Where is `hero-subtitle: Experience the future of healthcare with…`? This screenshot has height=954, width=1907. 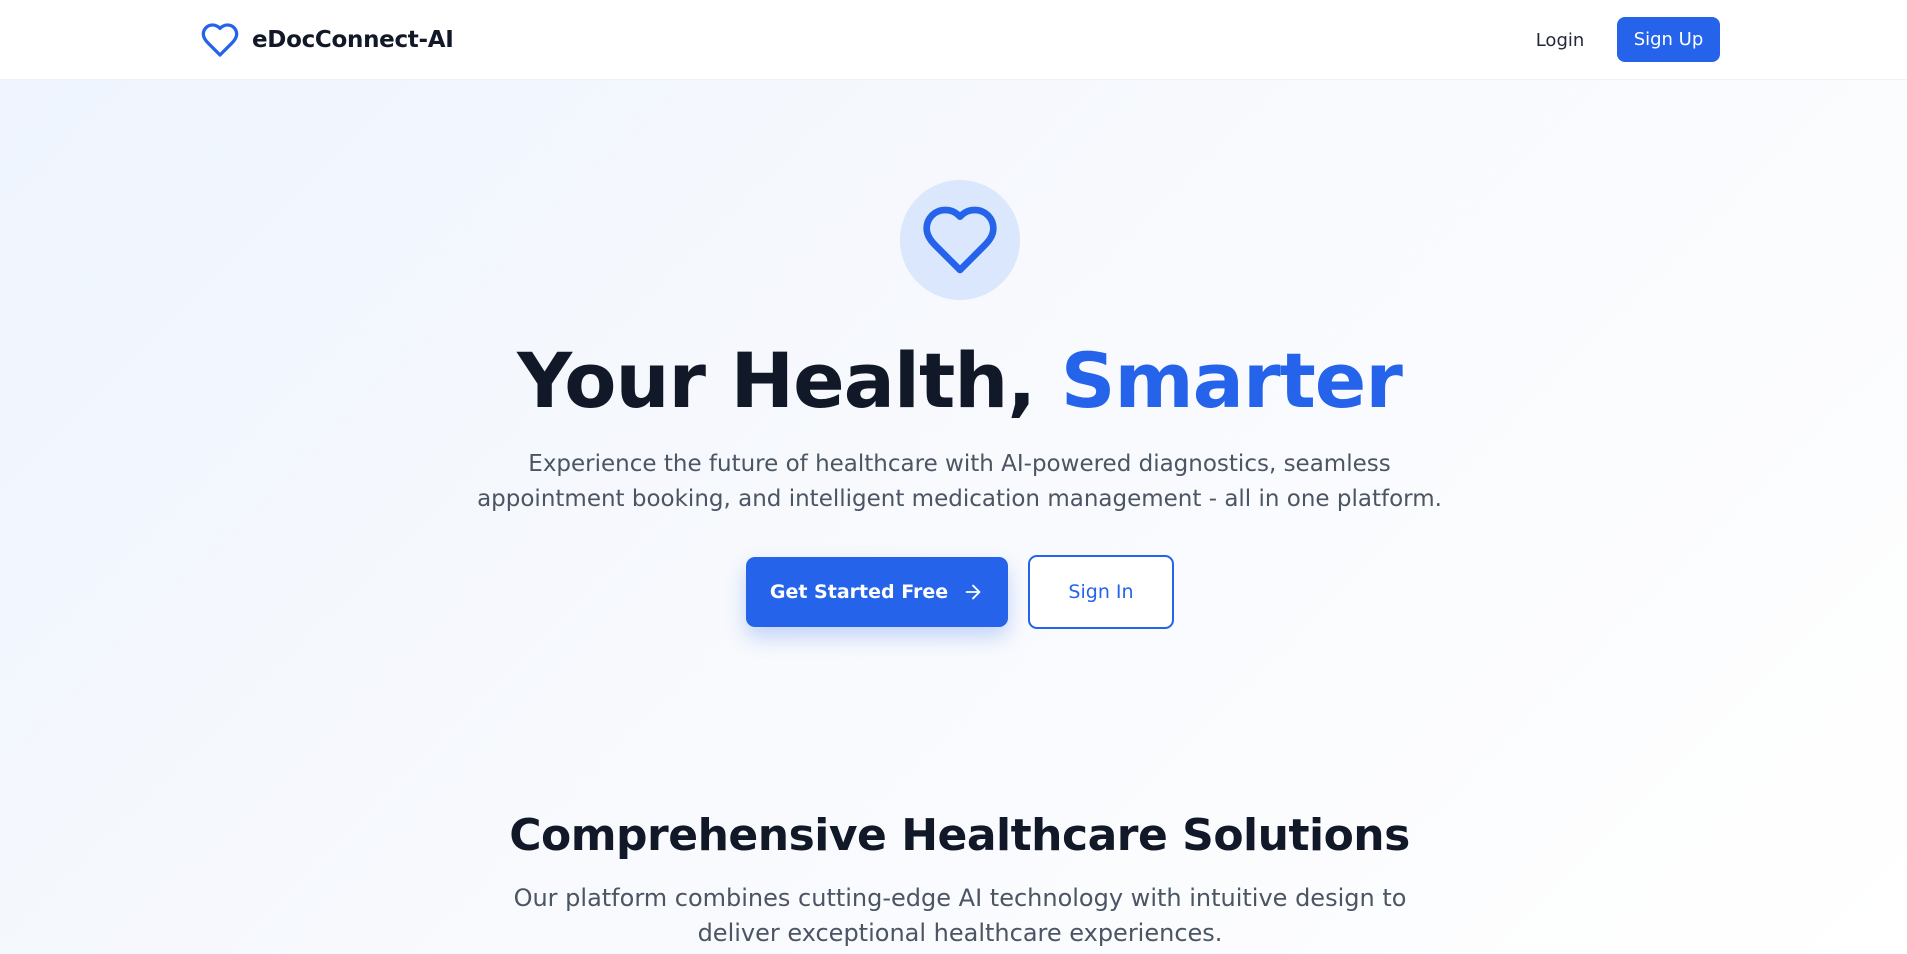
hero-subtitle: Experience the future of healthcare with… is located at coordinates (959, 481).